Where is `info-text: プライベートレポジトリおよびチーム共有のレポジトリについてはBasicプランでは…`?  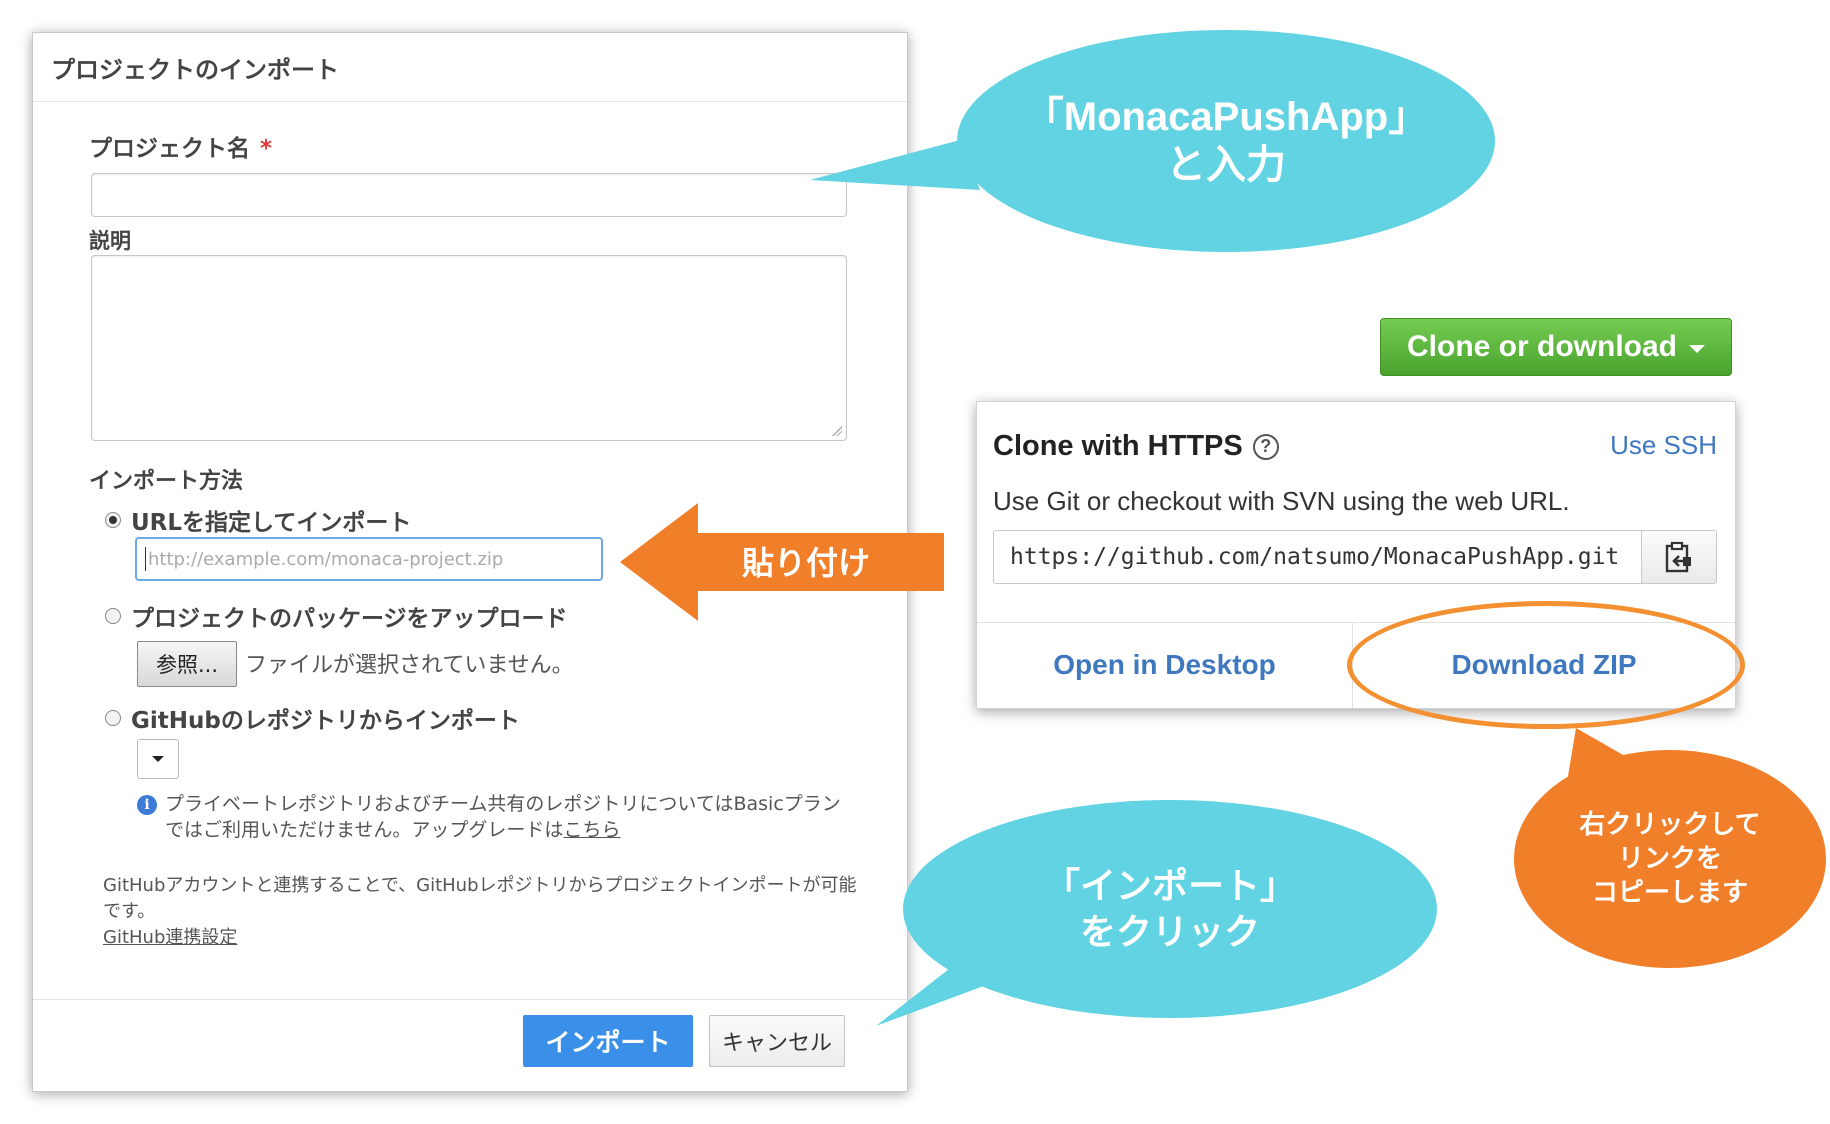 info-text: プライベートレポジトリおよびチーム共有のレポジトリについてはBasicプランでは… is located at coordinates (510, 817).